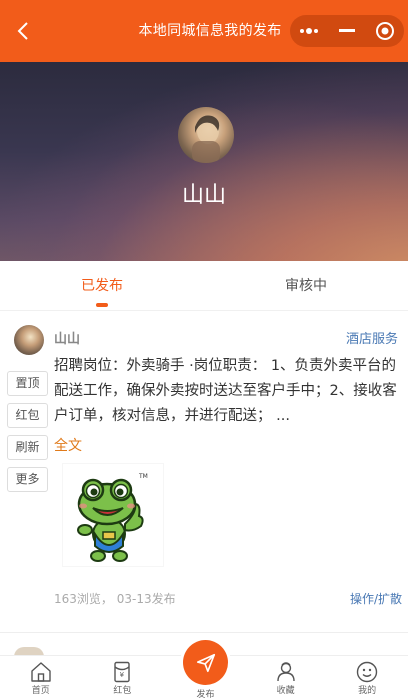 The image size is (408, 699). I want to click on red-packet-icon: ¥, so click(122, 672).